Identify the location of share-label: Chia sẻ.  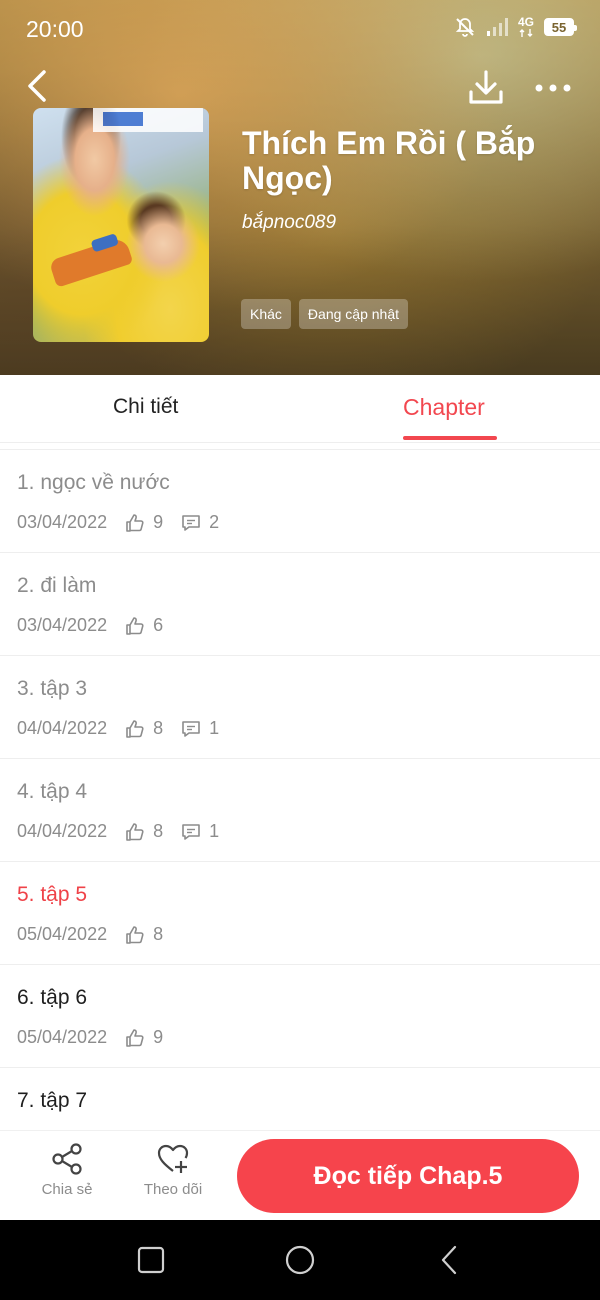
(67, 1189).